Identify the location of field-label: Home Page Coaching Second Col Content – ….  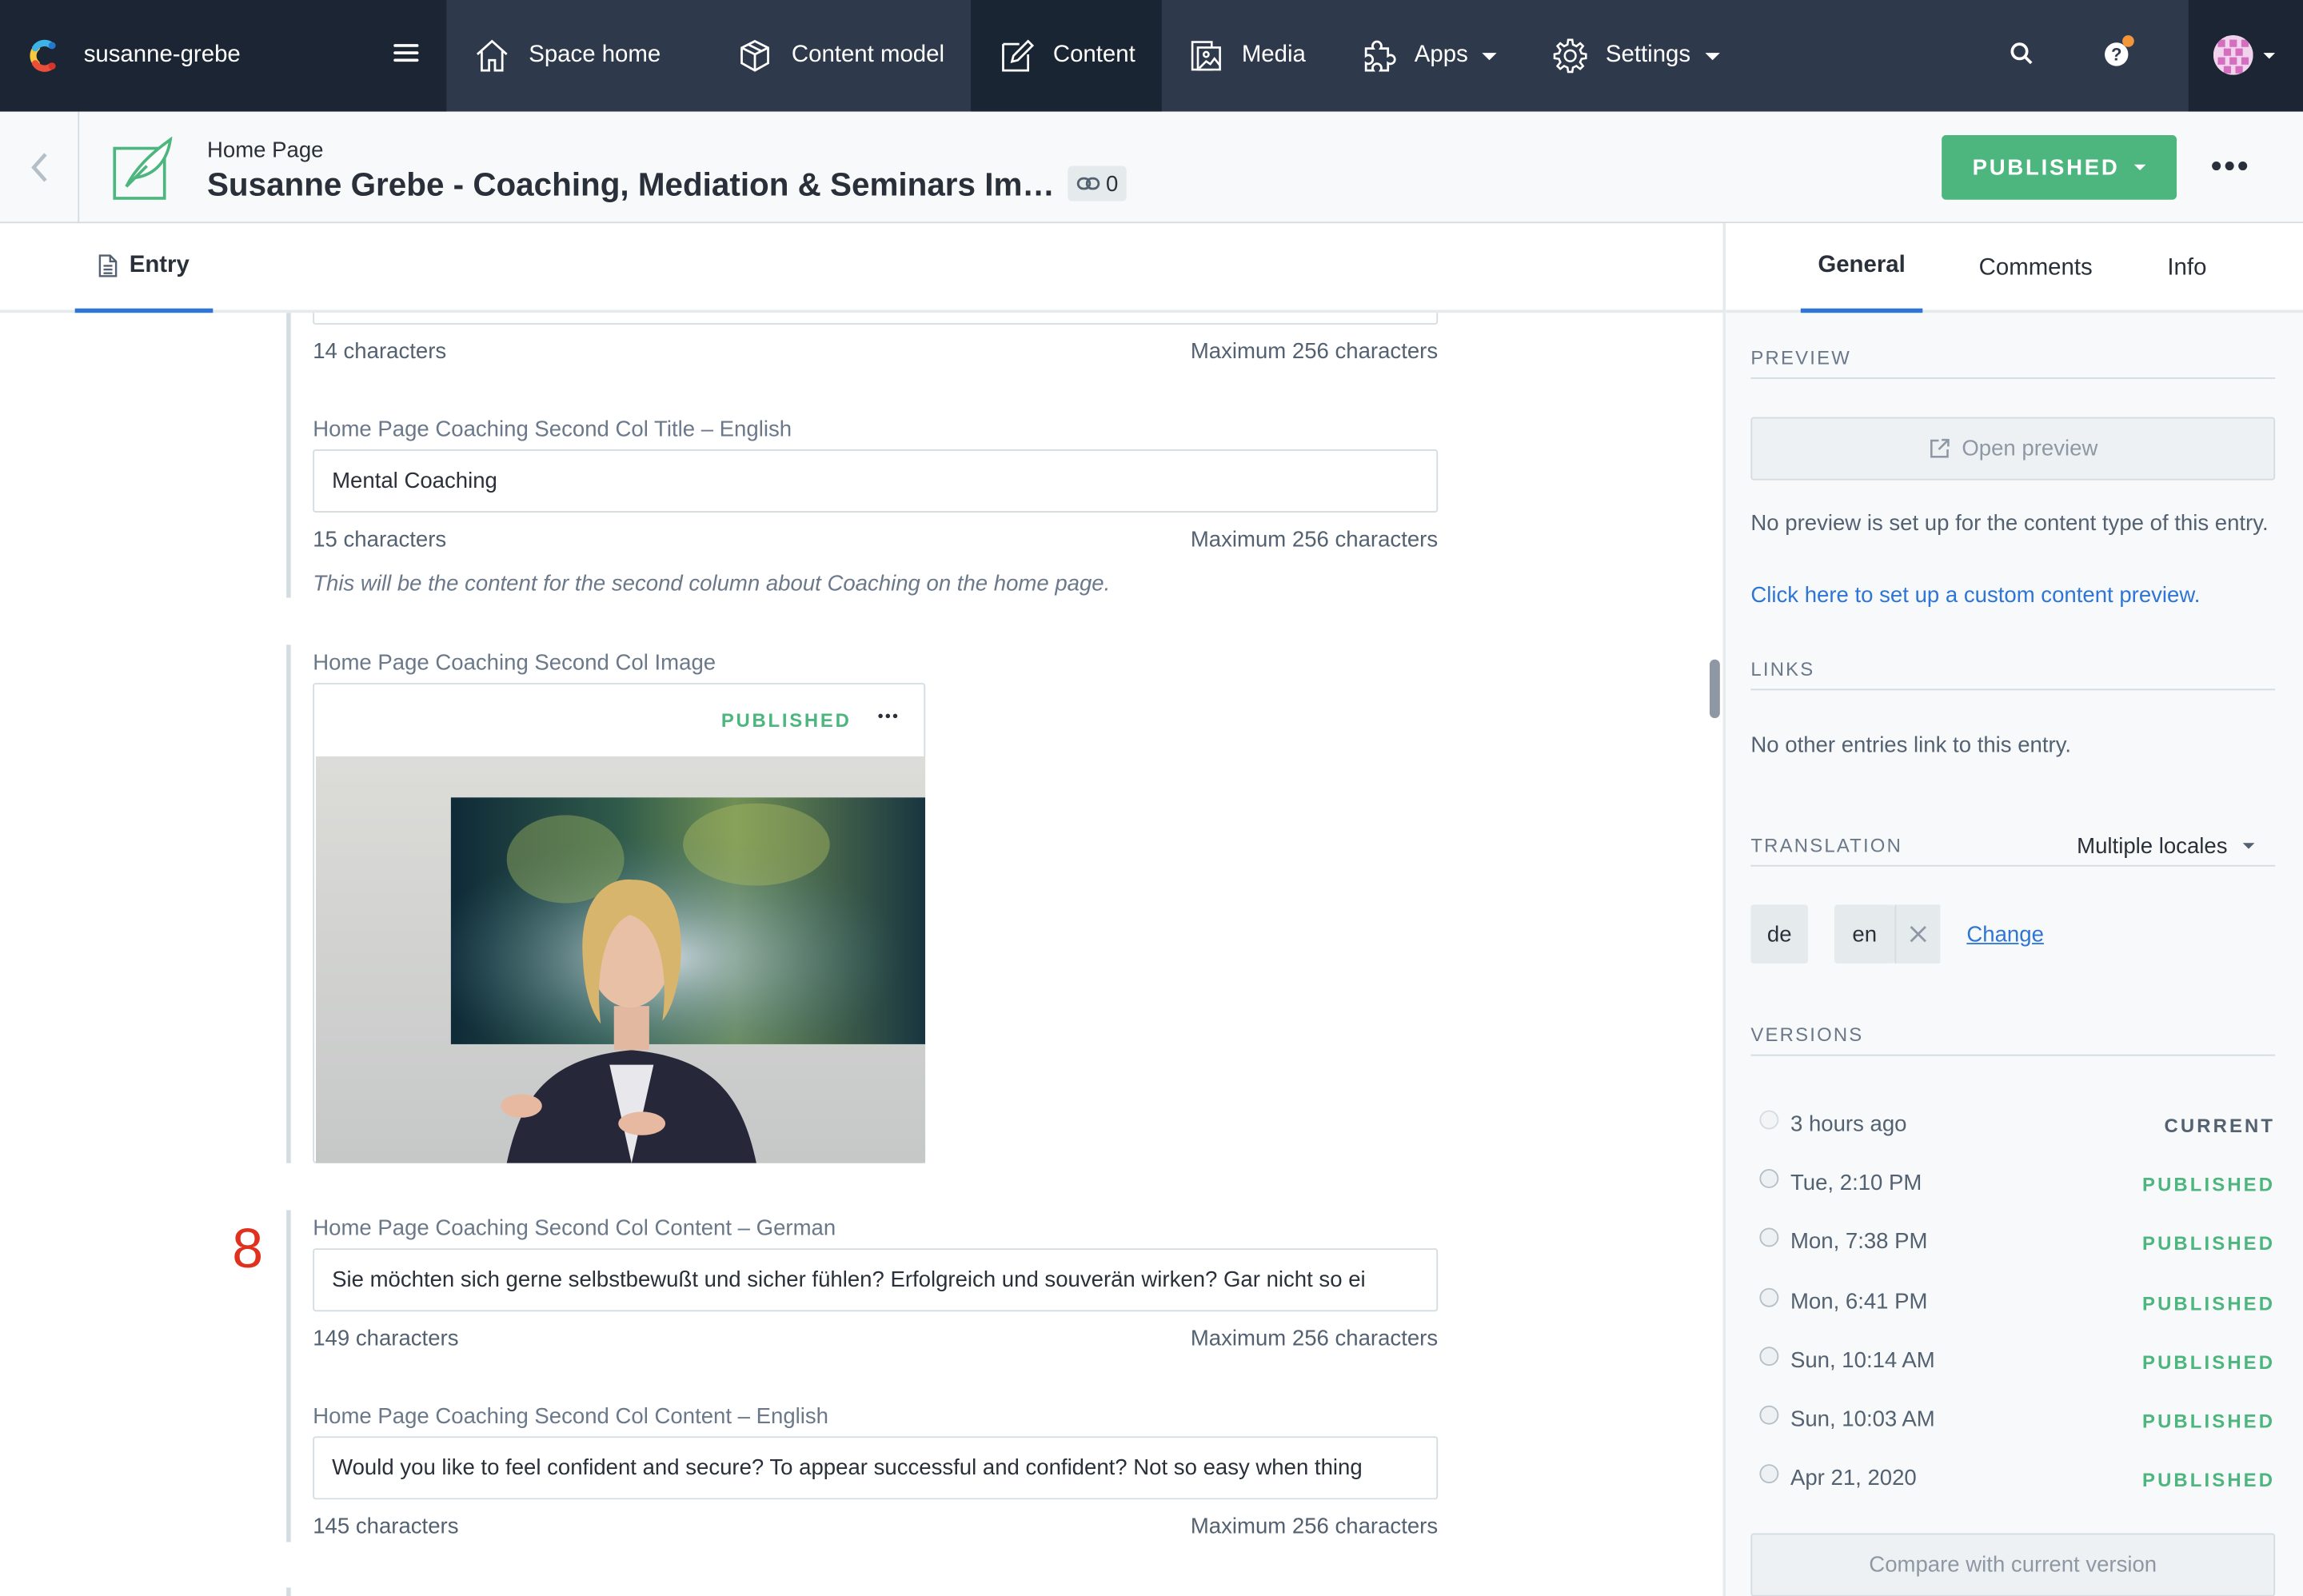
(571, 1416).